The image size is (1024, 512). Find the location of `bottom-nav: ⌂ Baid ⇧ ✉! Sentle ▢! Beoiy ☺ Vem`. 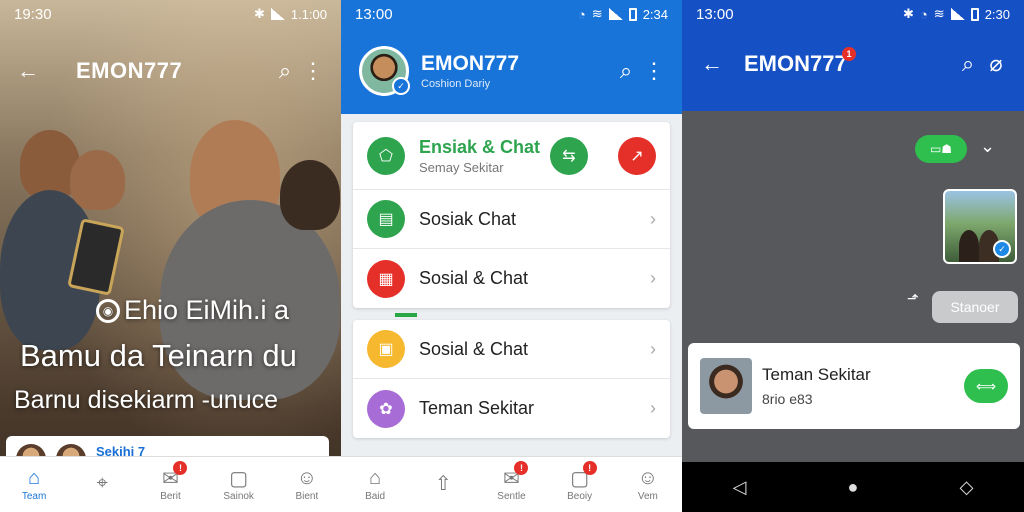

bottom-nav: ⌂ Baid ⇧ ✉! Sentle ▢! Beoiy ☺ Vem is located at coordinates (511, 484).